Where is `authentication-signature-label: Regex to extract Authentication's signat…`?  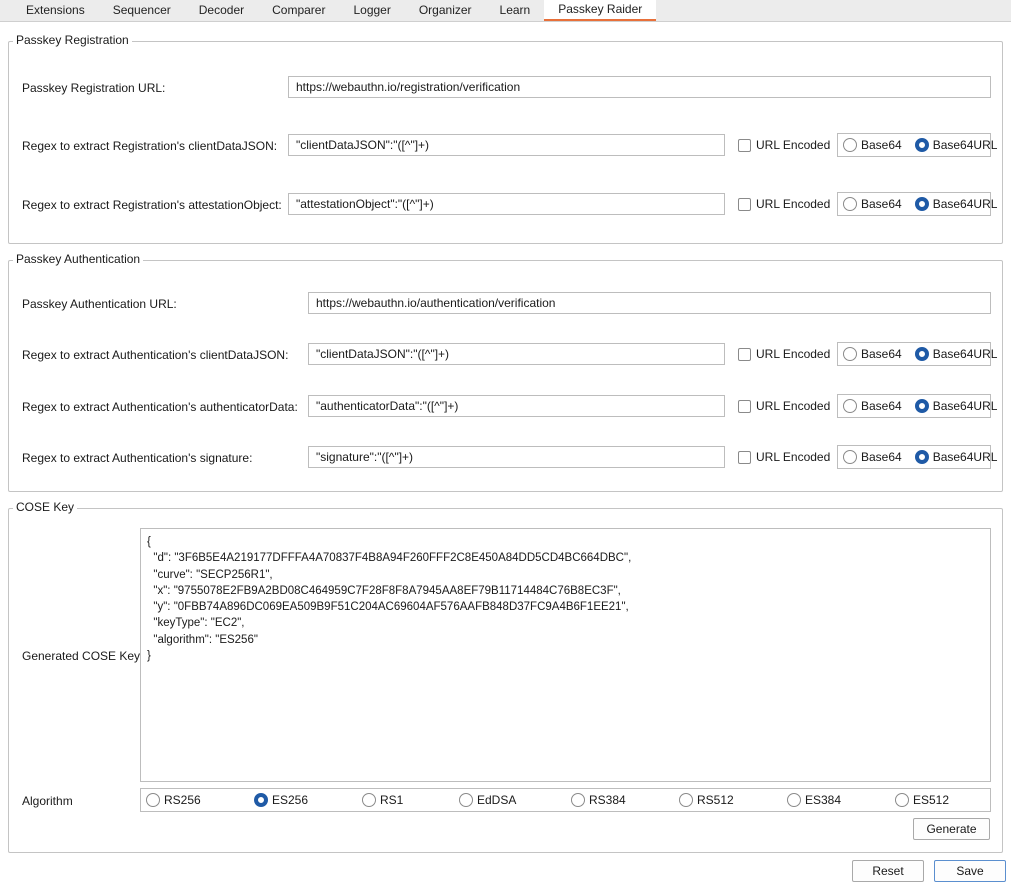 authentication-signature-label: Regex to extract Authentication's signat… is located at coordinates (137, 458).